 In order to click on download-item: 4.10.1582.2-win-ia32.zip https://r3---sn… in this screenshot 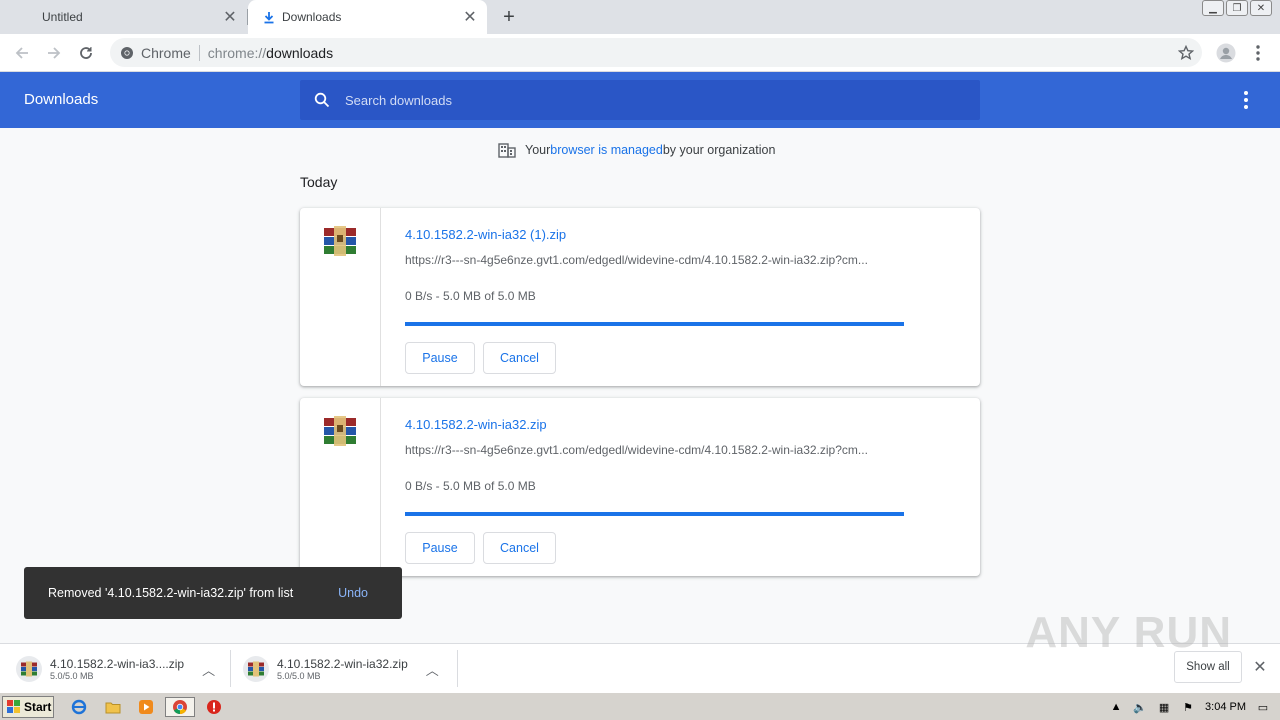, I will do `click(640, 487)`.